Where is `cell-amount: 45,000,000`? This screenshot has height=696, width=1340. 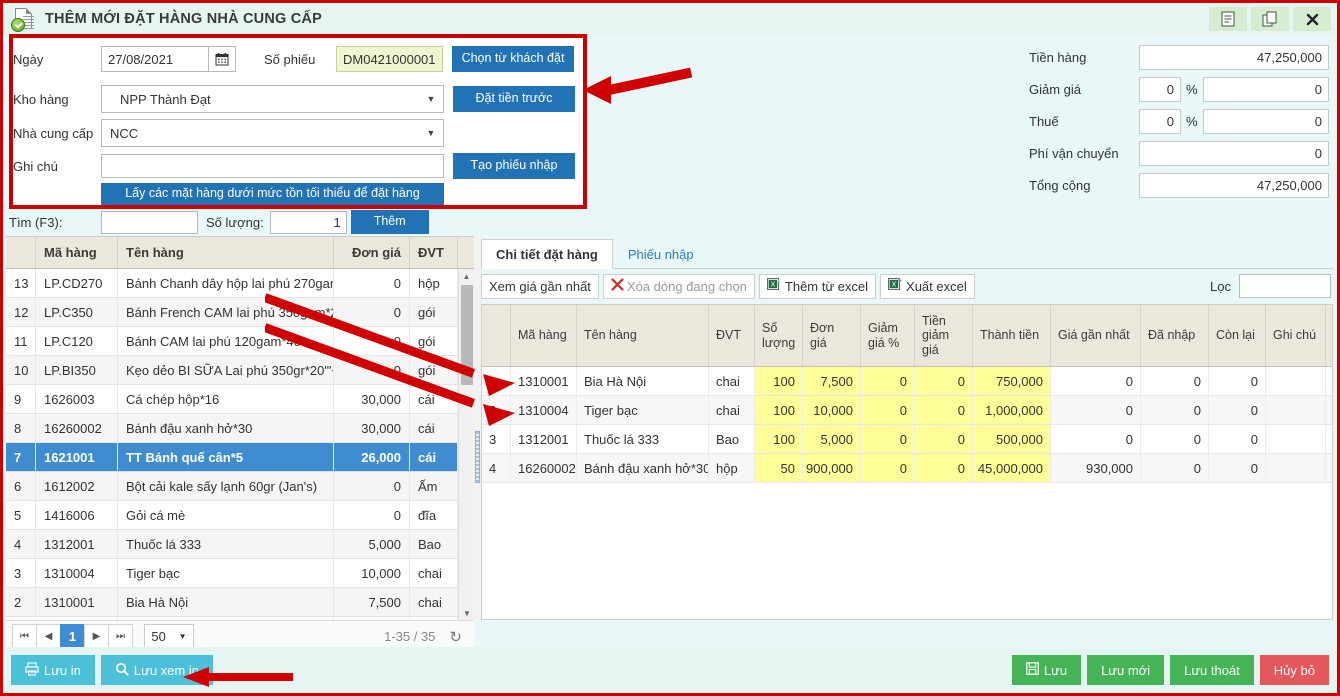
cell-amount: 45,000,000 is located at coordinates (1012, 468).